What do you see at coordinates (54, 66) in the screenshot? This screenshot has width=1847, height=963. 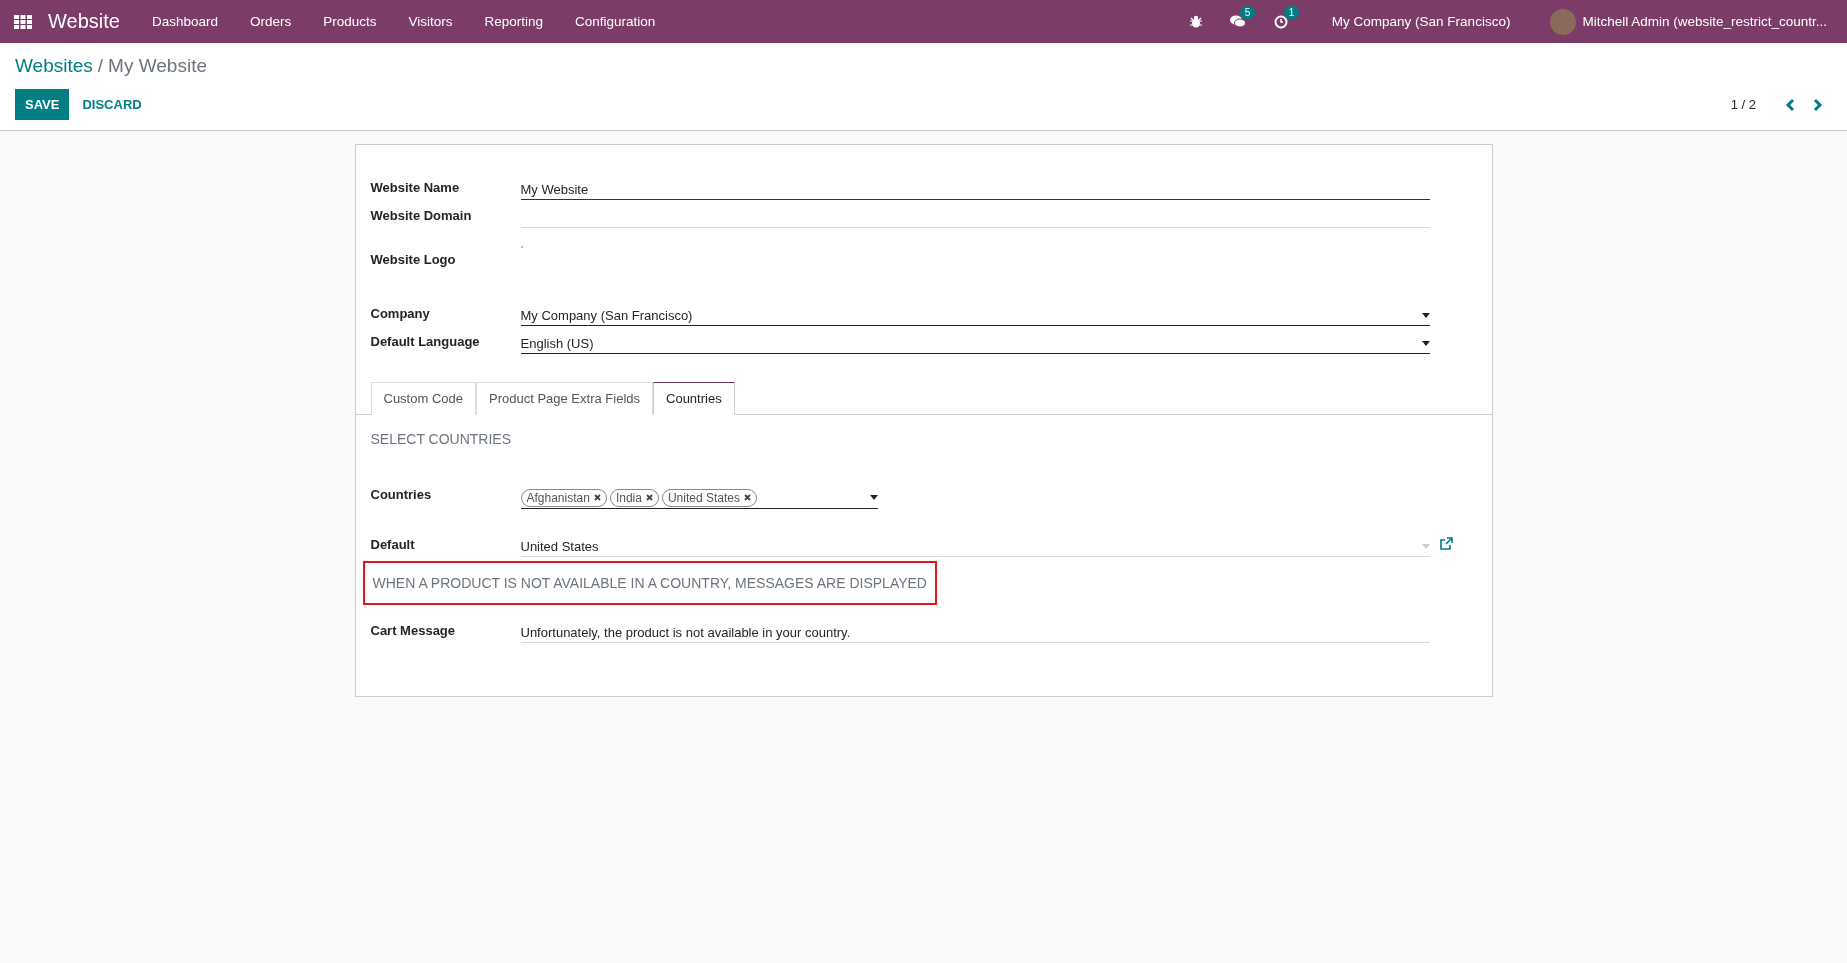 I see `breadcrumb-link: Websites` at bounding box center [54, 66].